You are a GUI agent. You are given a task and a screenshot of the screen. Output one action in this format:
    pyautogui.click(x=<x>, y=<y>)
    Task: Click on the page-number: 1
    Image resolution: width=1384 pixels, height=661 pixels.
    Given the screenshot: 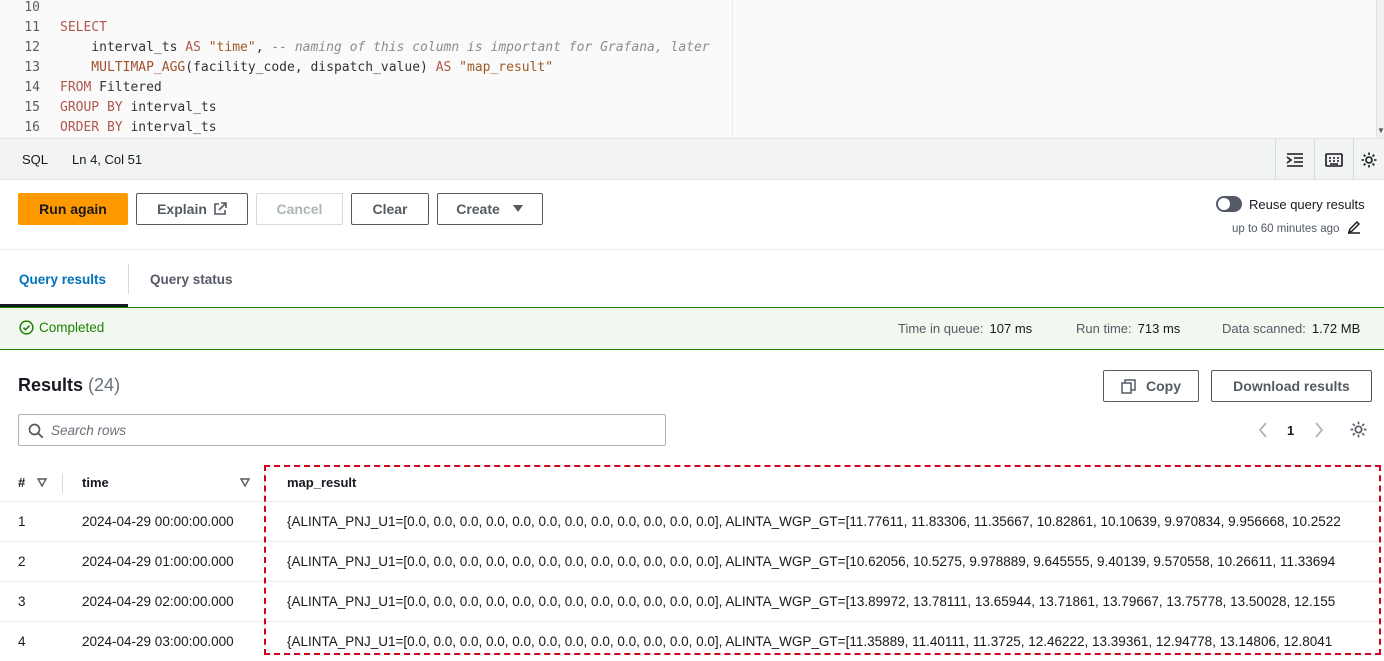 What is the action you would take?
    pyautogui.click(x=1290, y=430)
    